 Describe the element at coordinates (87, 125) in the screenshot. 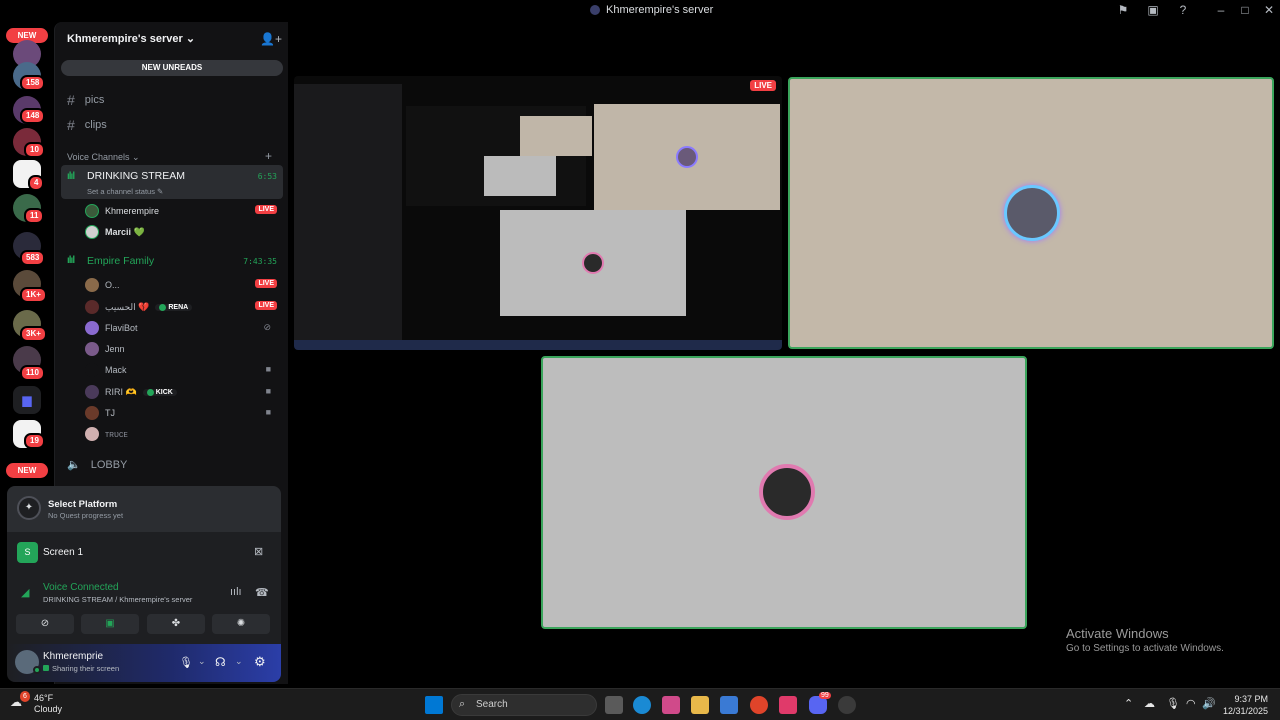

I see `channel-clips: # clips` at that location.